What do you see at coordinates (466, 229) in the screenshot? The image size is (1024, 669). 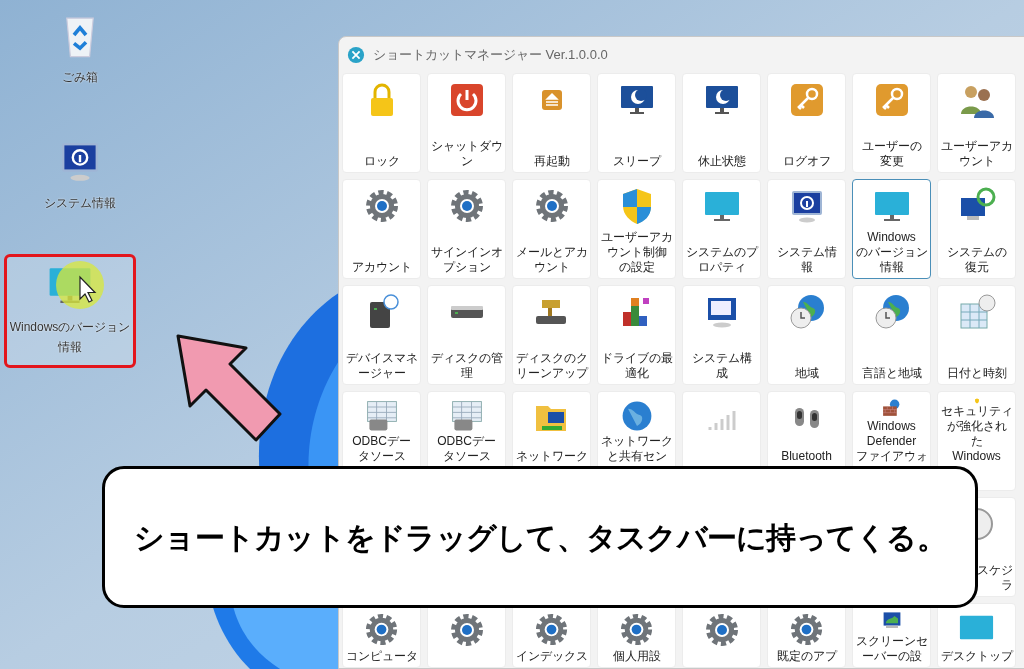 I see `shortcut-tile: サインインオ プション` at bounding box center [466, 229].